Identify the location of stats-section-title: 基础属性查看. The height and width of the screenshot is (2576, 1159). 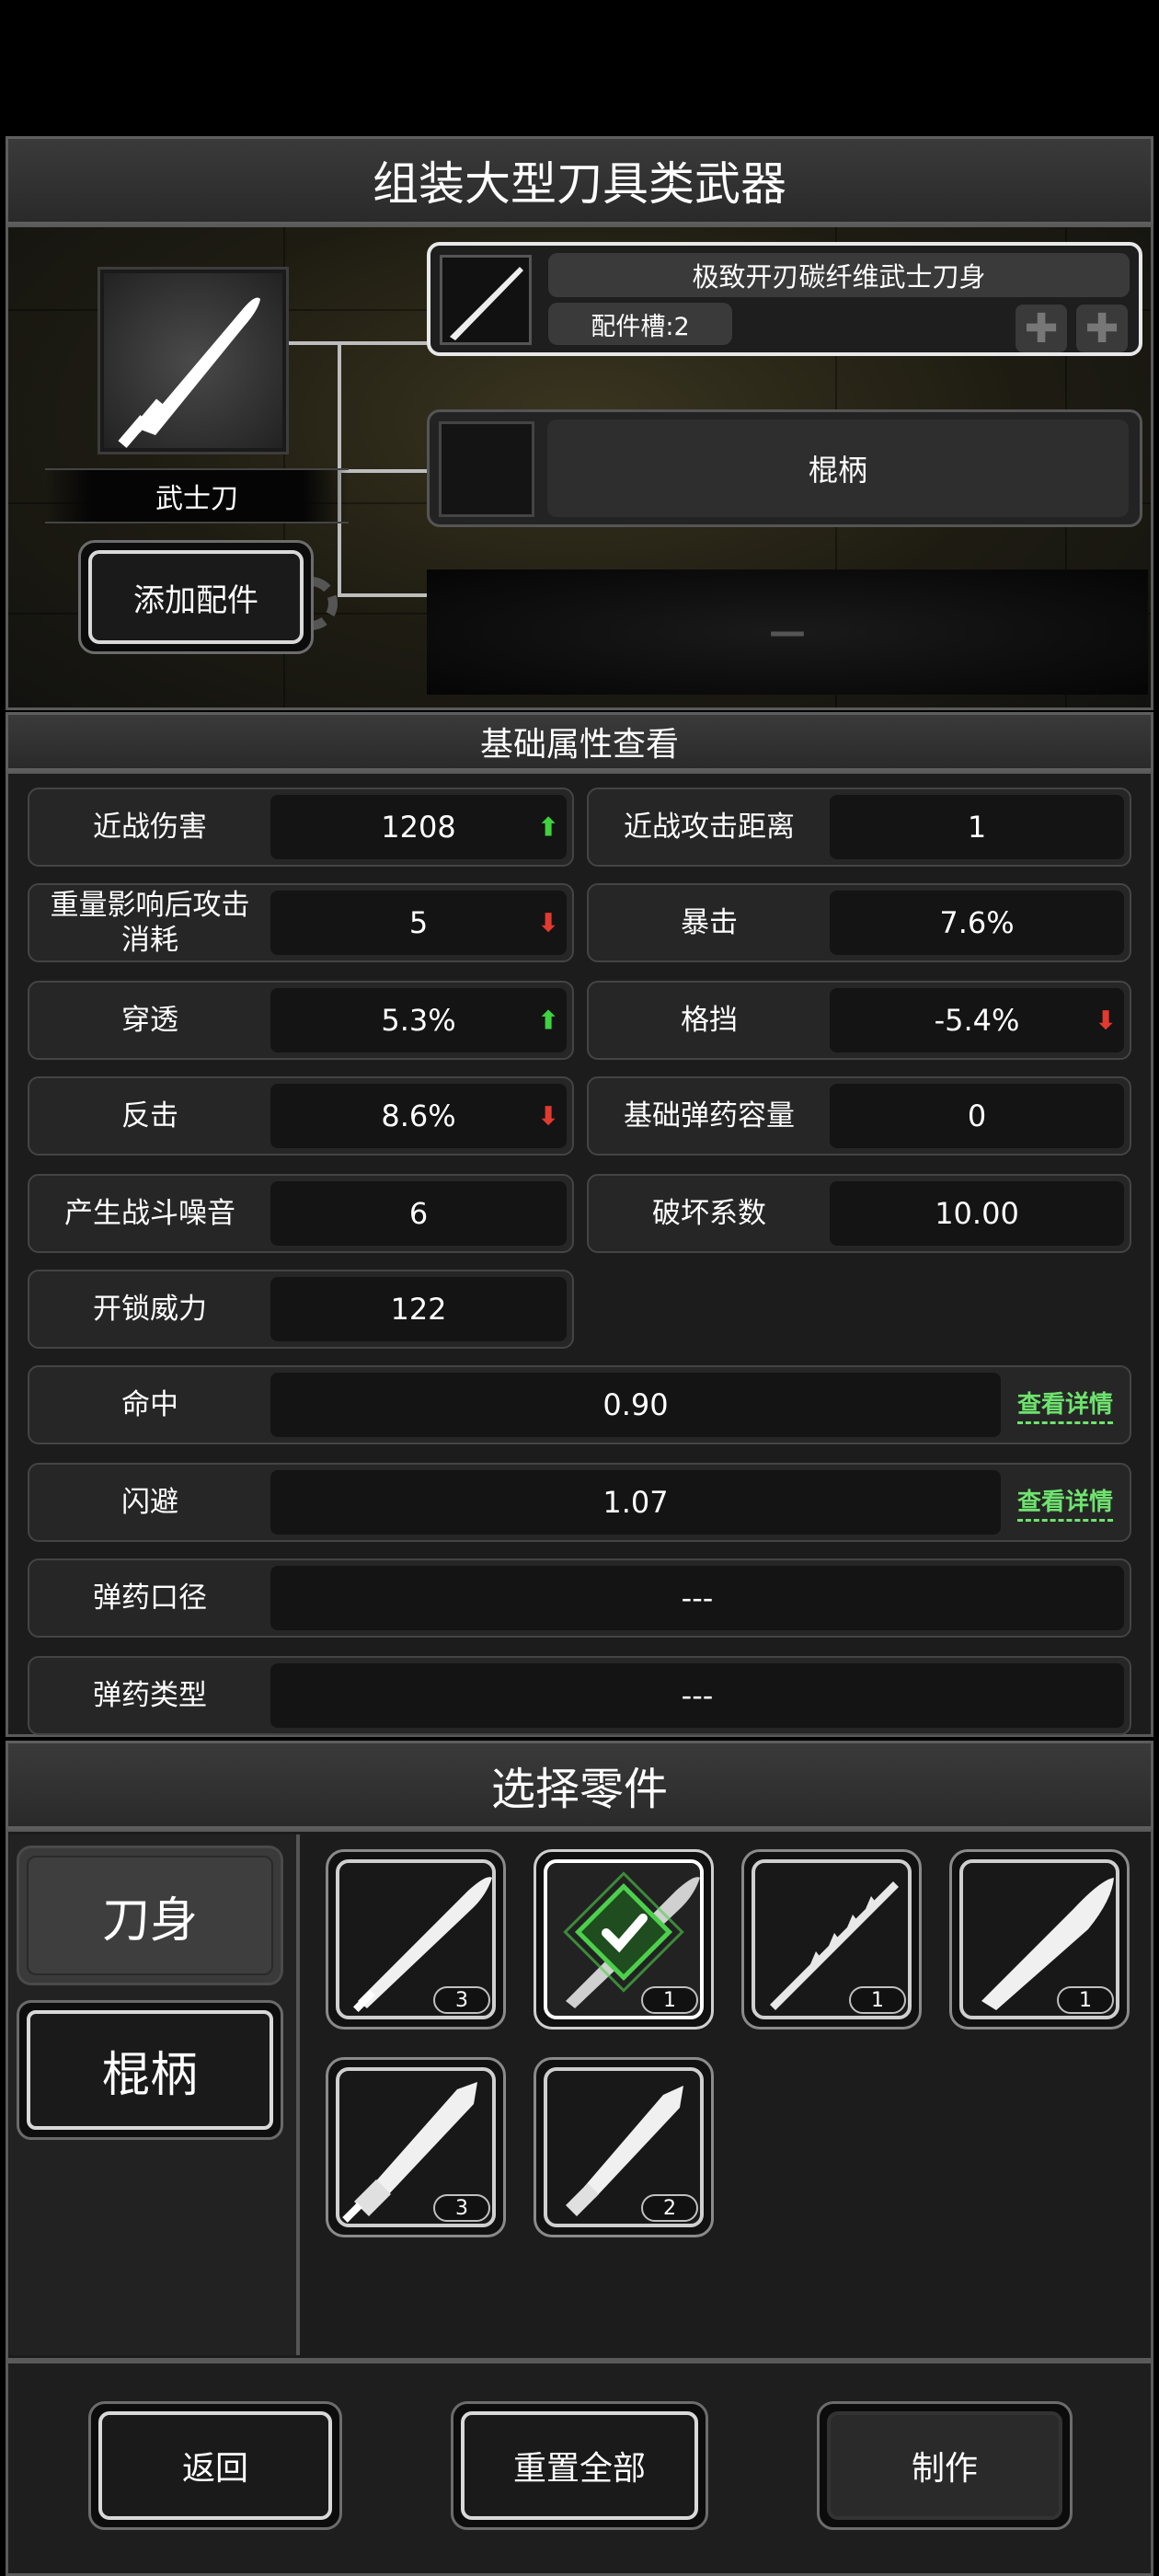
(579, 745).